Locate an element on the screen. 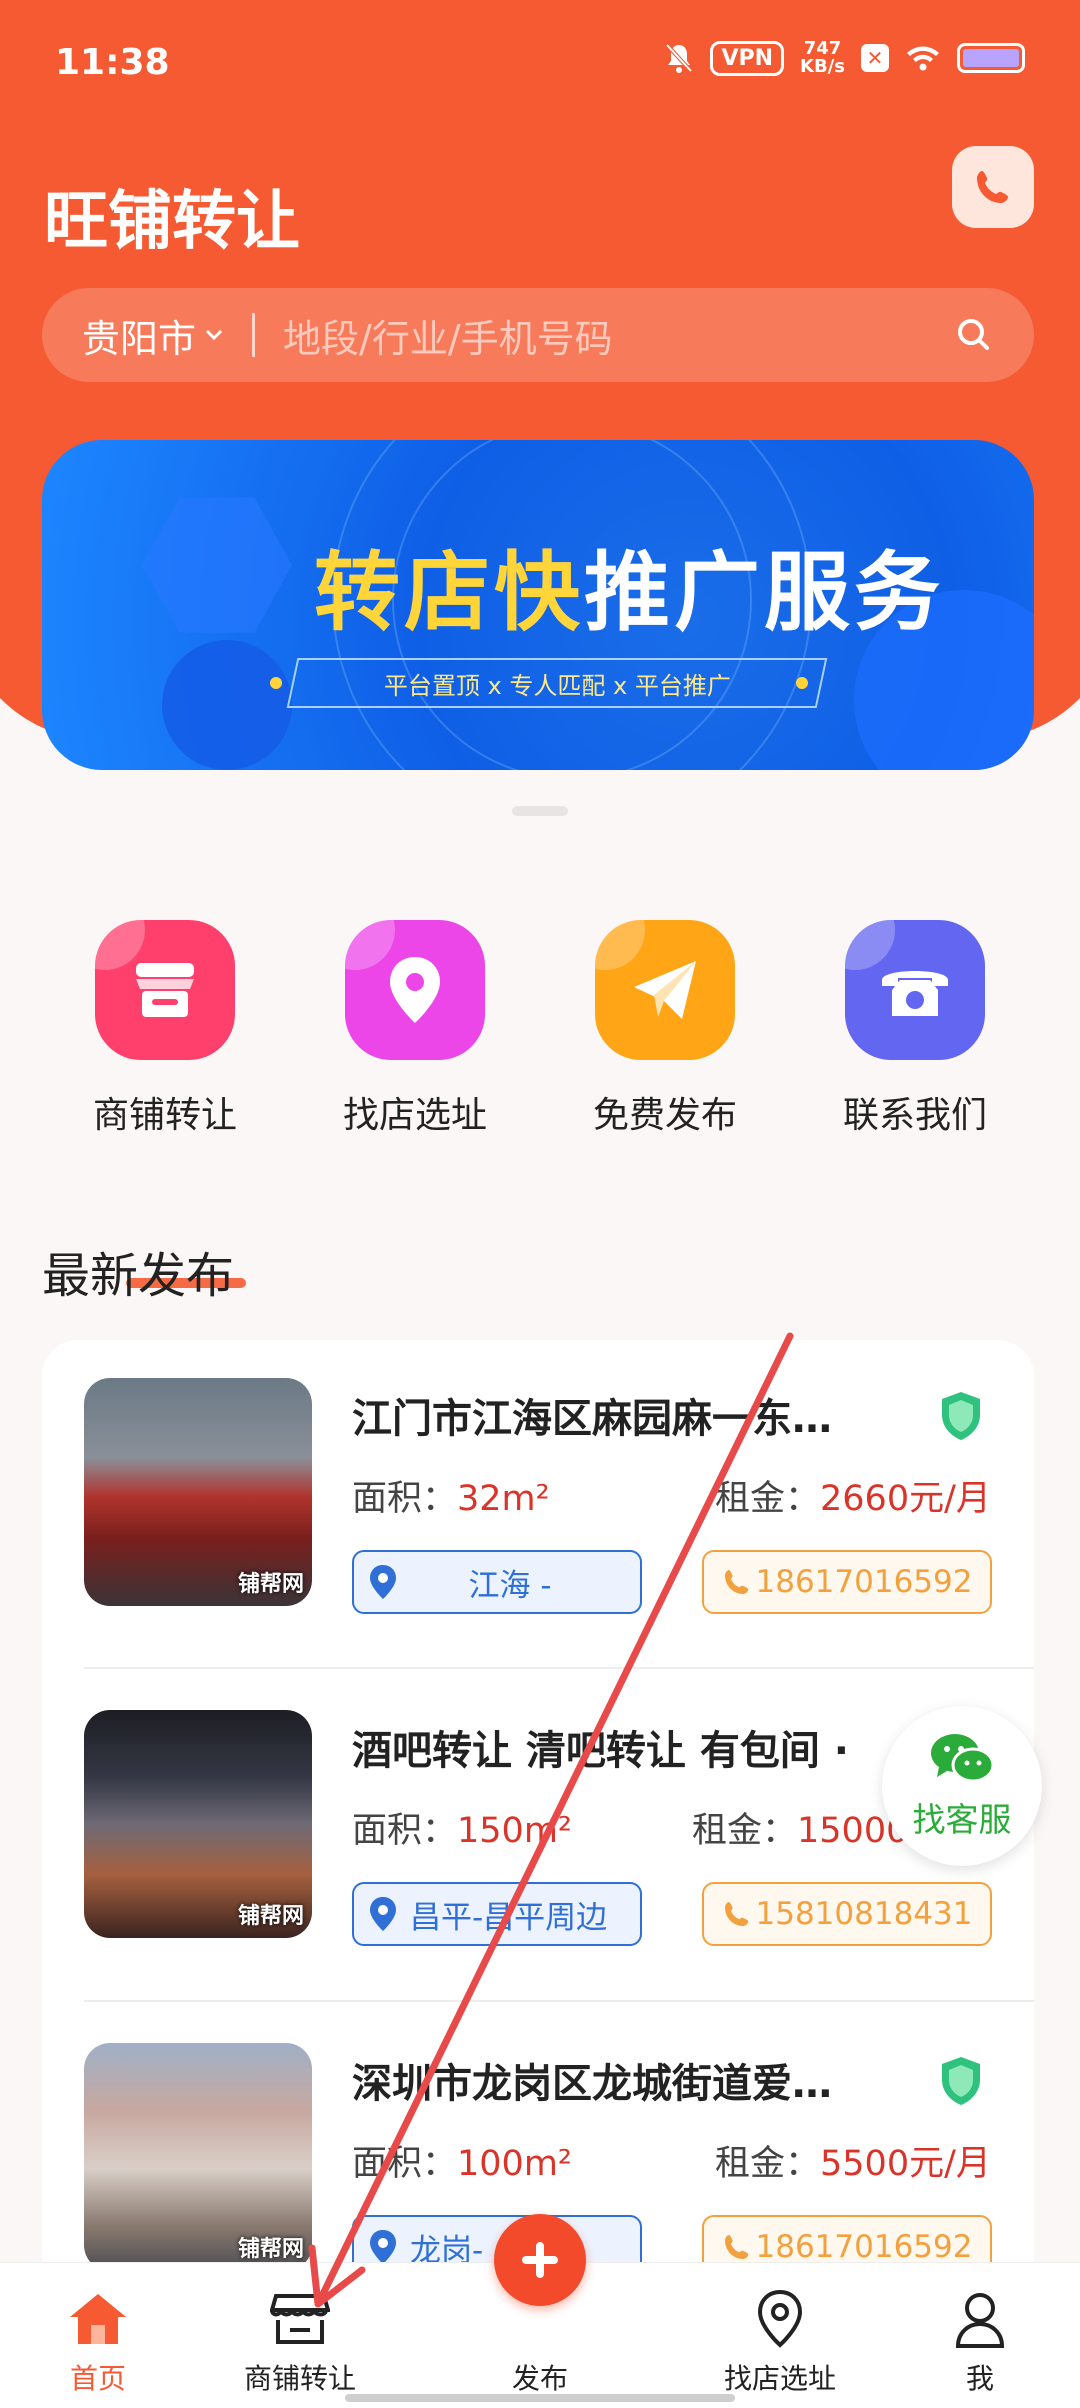  user-icon is located at coordinates (980, 2320).